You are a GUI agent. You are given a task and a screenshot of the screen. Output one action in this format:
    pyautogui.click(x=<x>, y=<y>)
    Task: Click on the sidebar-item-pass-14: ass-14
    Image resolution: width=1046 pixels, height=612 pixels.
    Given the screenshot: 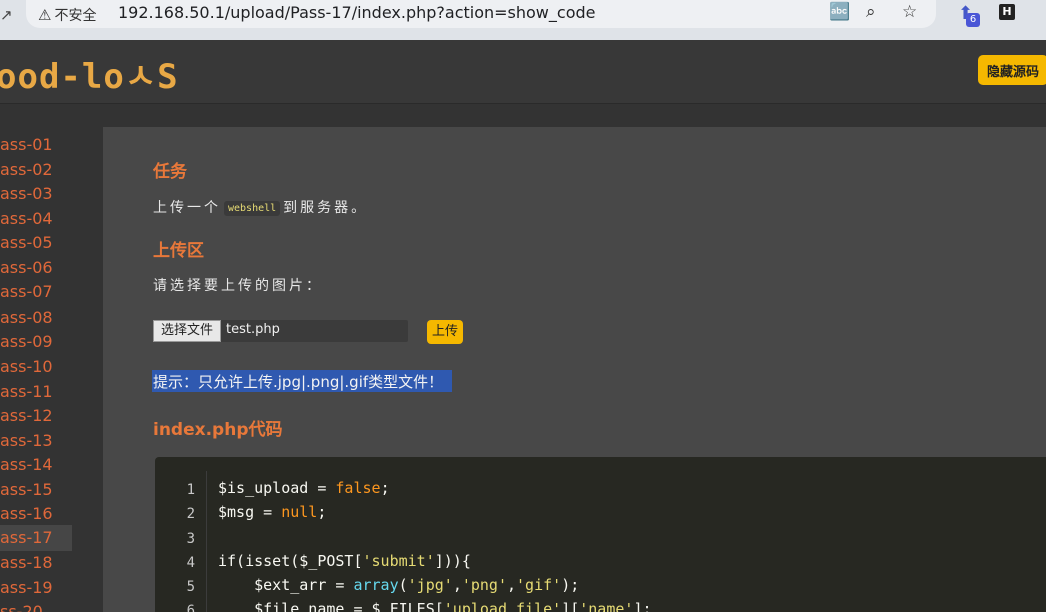 What is the action you would take?
    pyautogui.click(x=36, y=465)
    